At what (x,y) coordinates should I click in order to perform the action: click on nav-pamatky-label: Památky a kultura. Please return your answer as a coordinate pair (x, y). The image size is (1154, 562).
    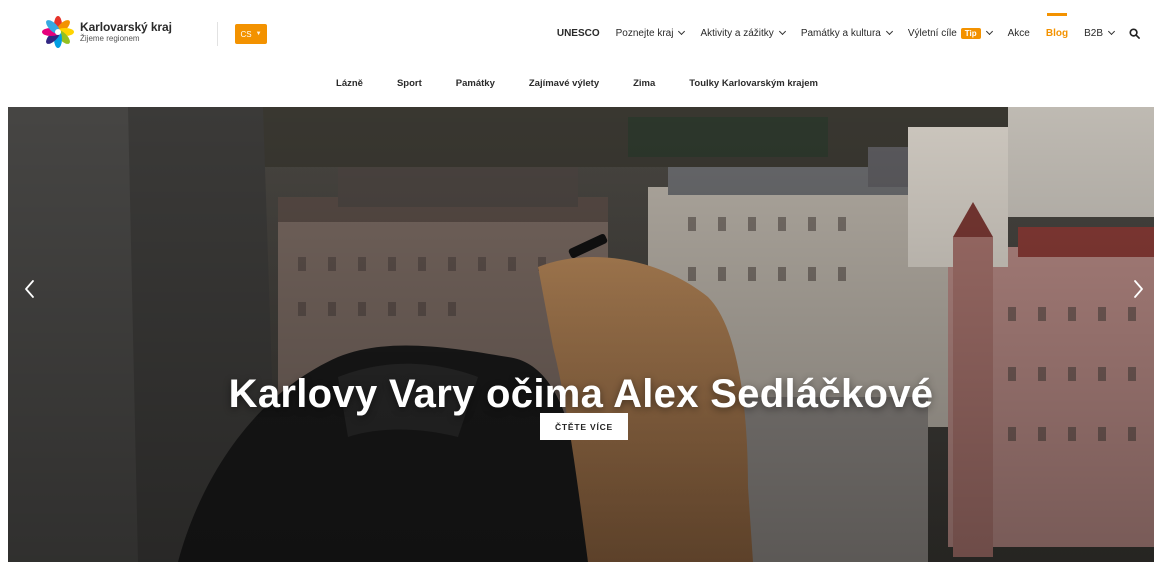
    Looking at the image, I should click on (840, 33).